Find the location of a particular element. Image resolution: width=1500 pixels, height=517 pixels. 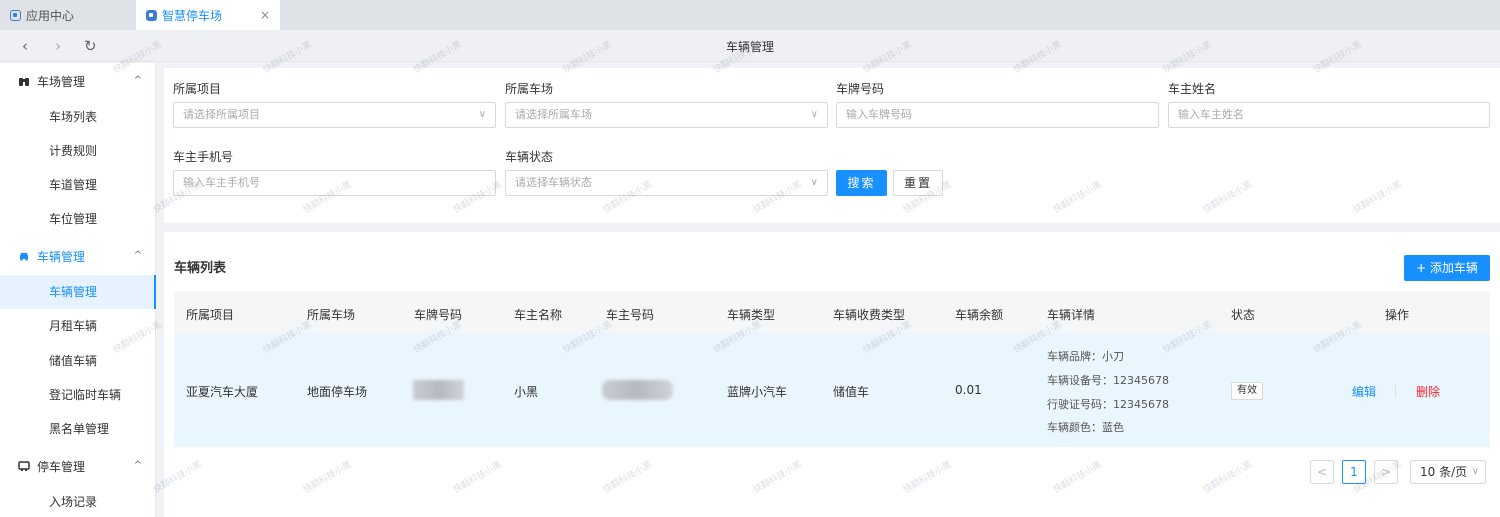

column-header: 车辆余额 is located at coordinates (979, 315).